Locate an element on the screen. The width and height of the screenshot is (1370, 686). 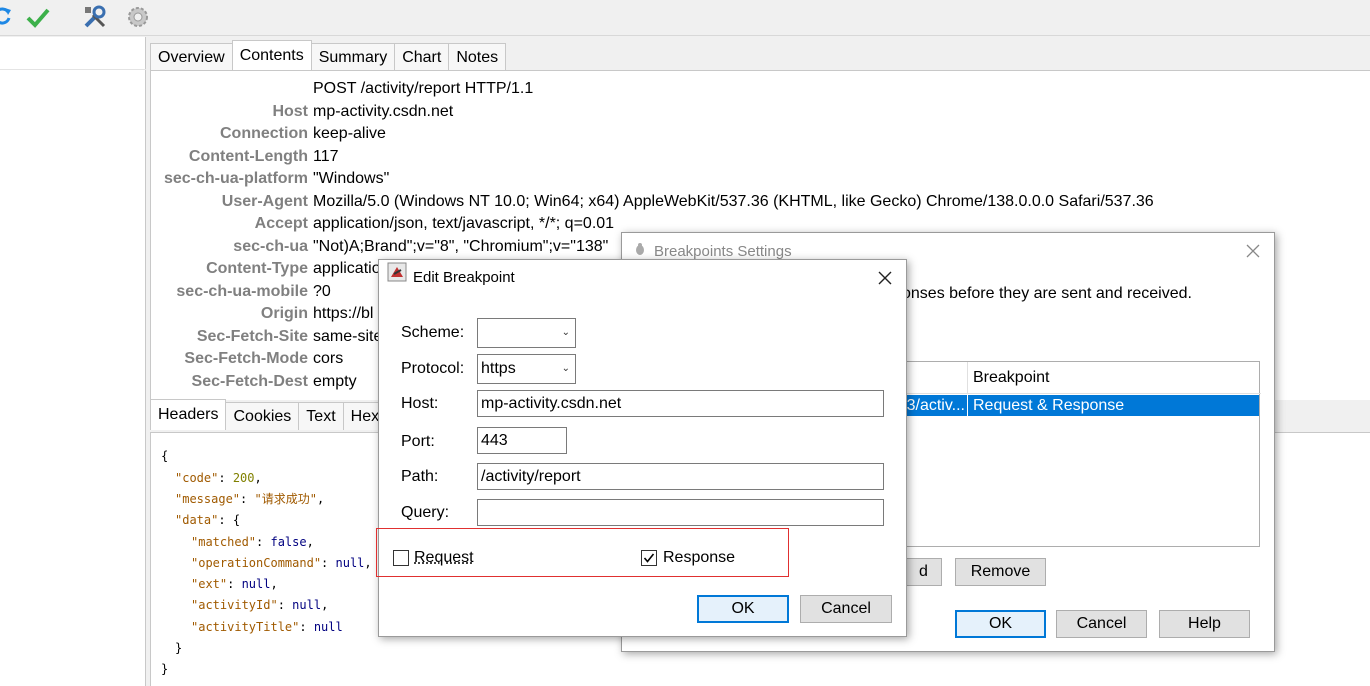
response-tabs: Headers Cookies Text Hex is located at coordinates (269, 414).